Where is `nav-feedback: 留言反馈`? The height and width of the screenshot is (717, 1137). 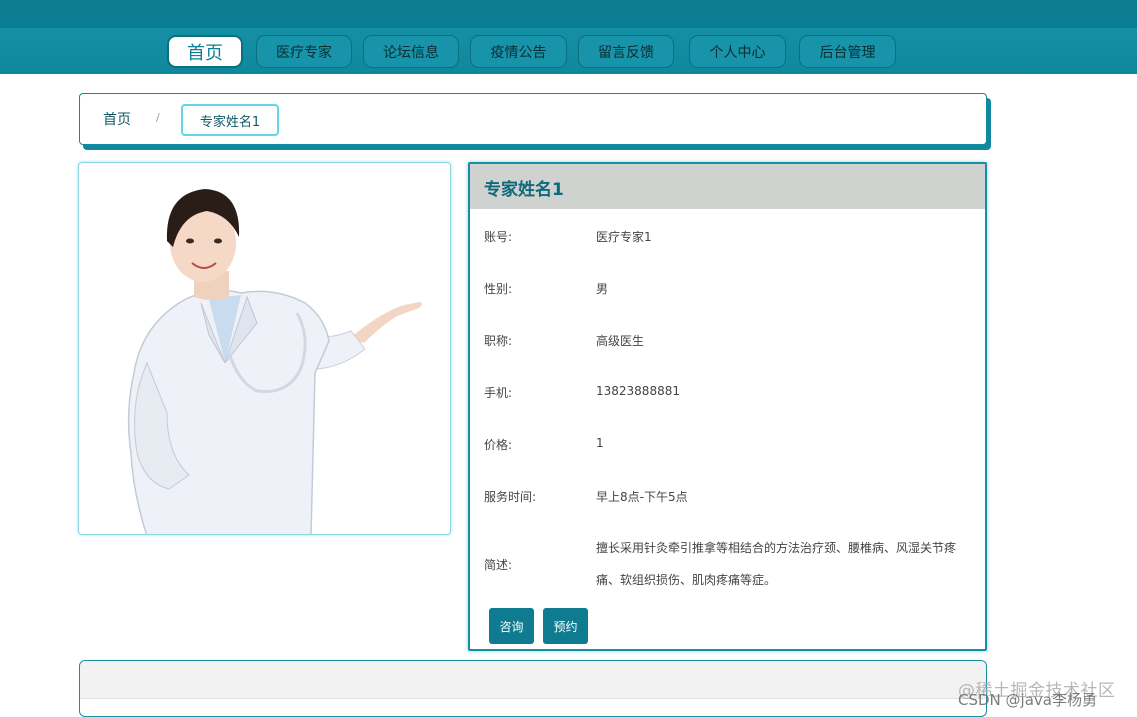 nav-feedback: 留言反馈 is located at coordinates (626, 51).